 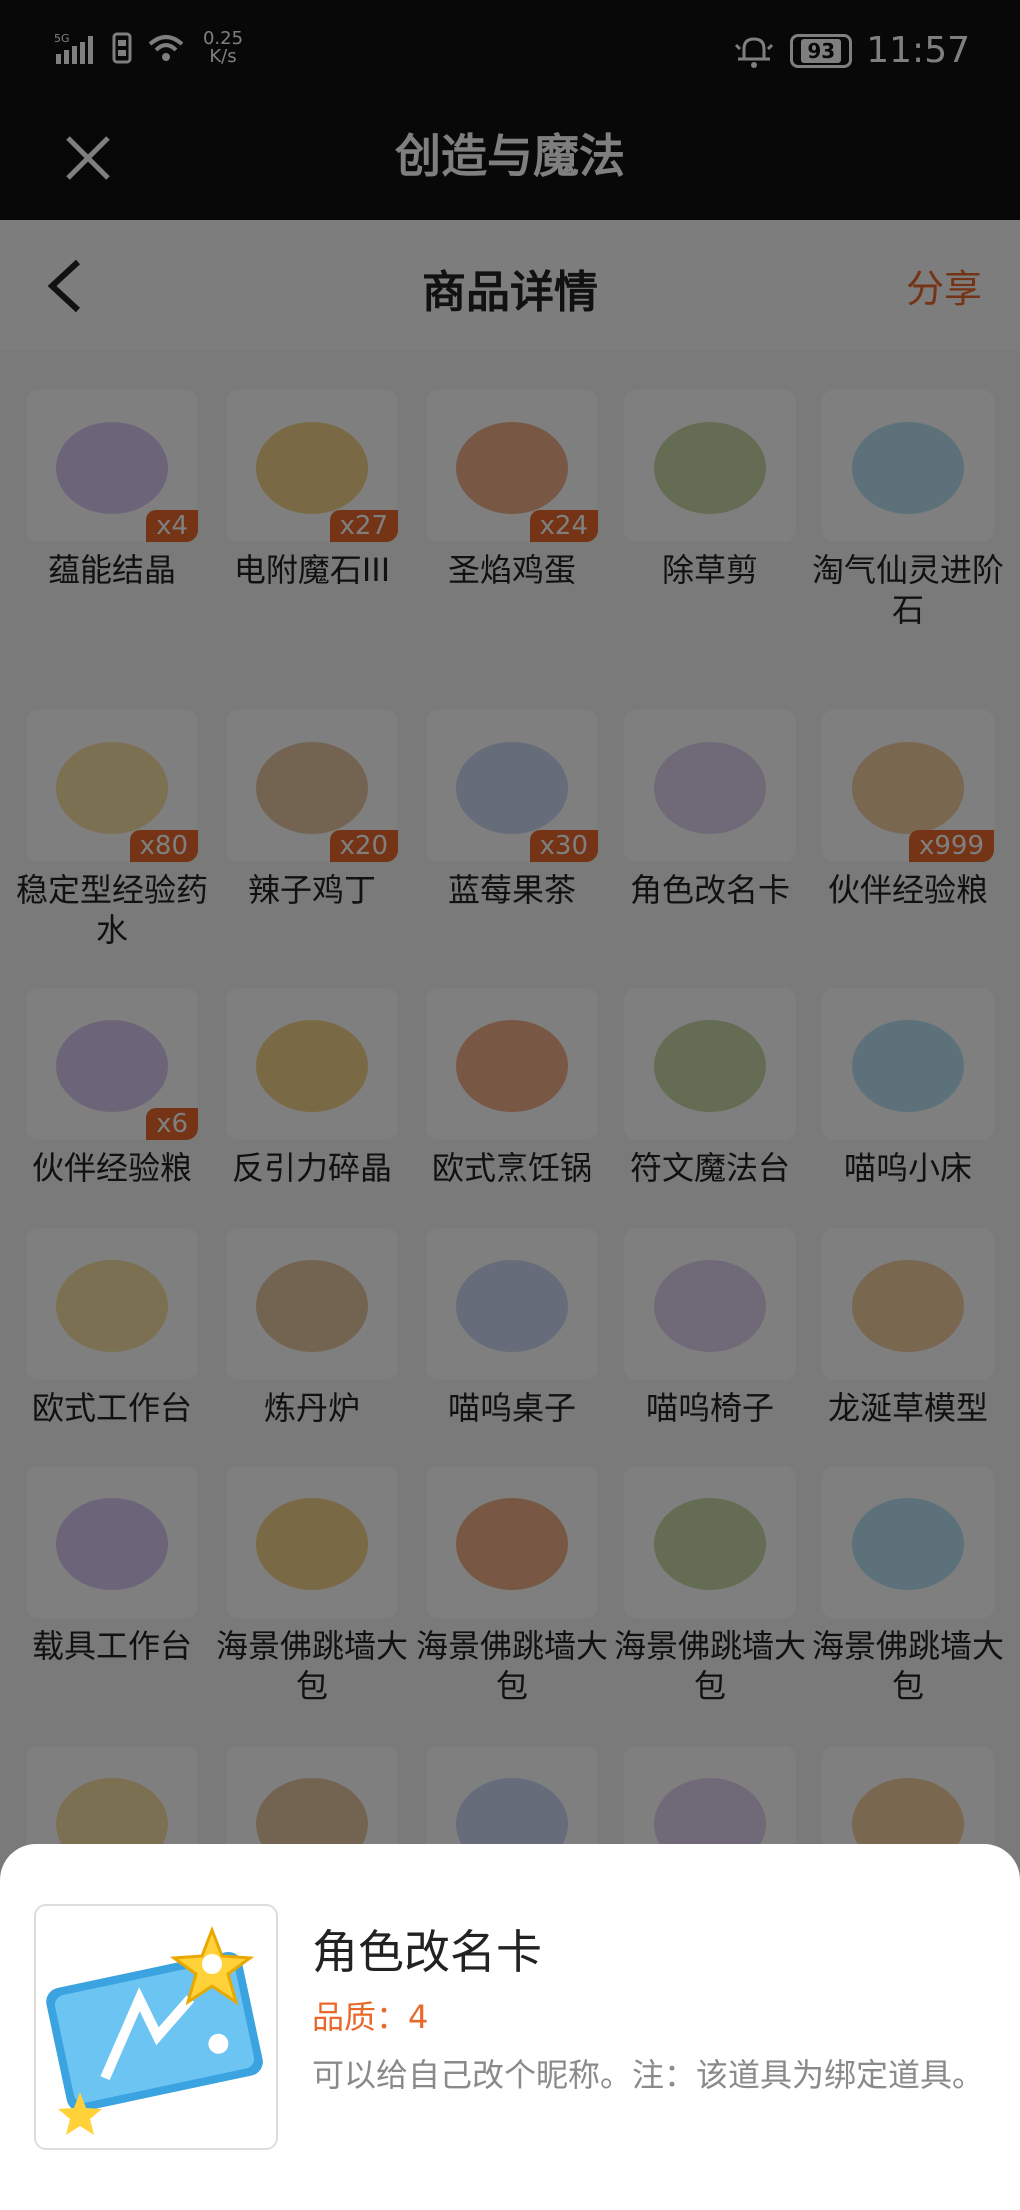 I want to click on rename-card-icon, so click(x=156, y=2027).